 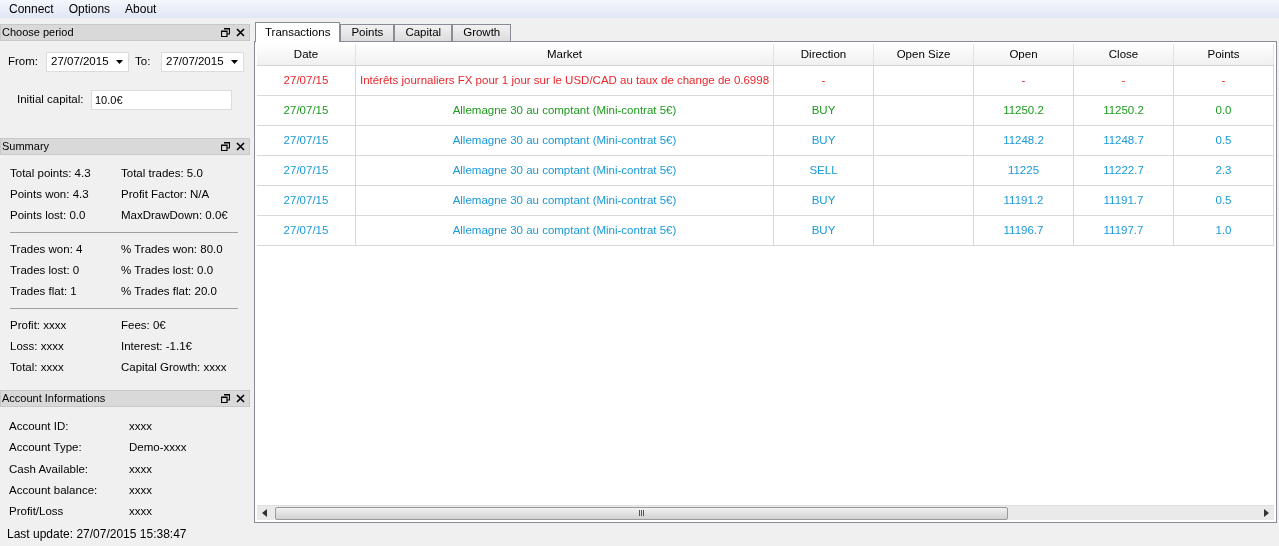 I want to click on column-header: Points, so click(x=1224, y=54).